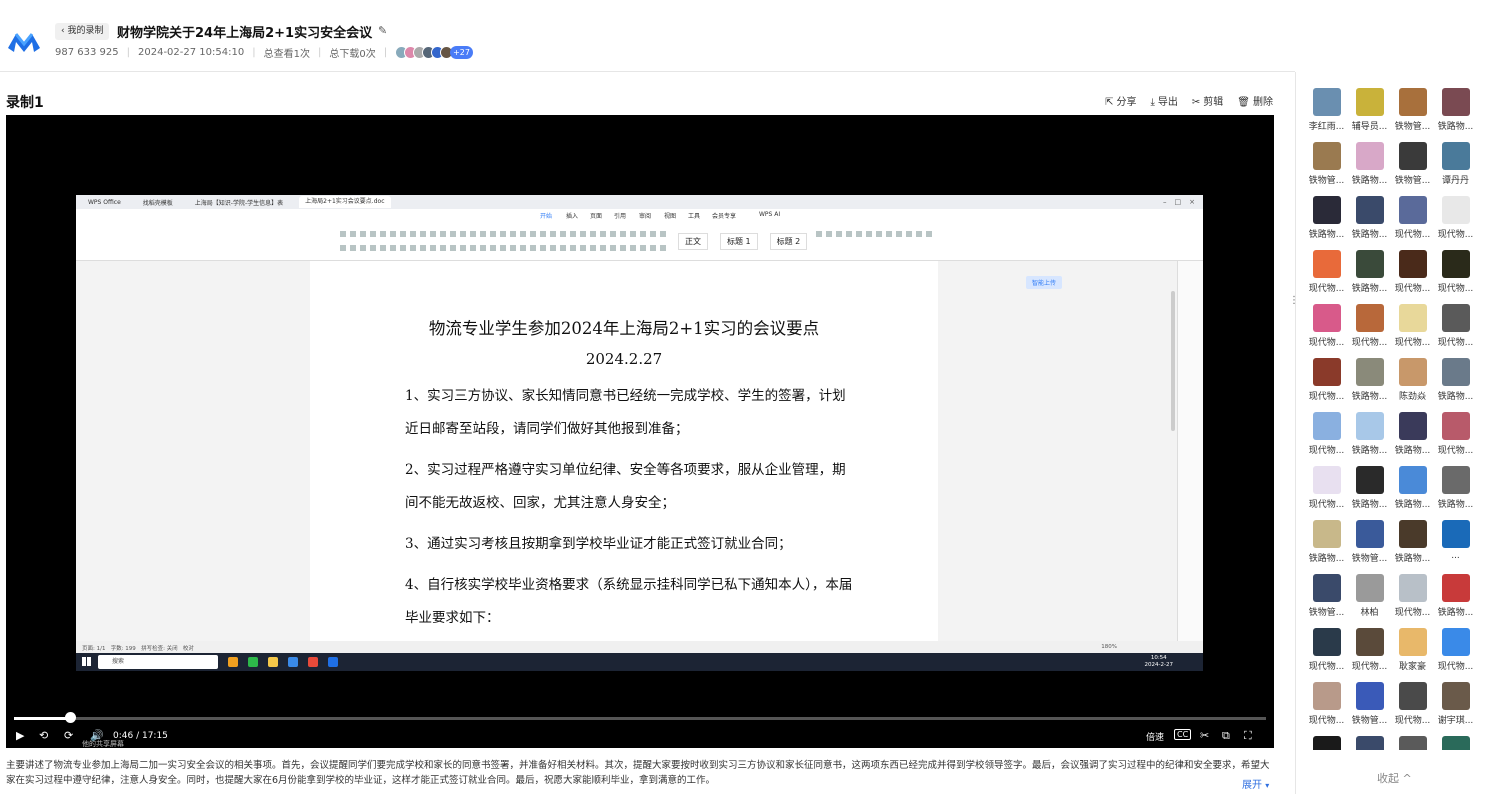 This screenshot has height=794, width=1485. What do you see at coordinates (639, 662) in the screenshot?
I see `windows-taskbar: 搜索 10:54 2024-2-27` at bounding box center [639, 662].